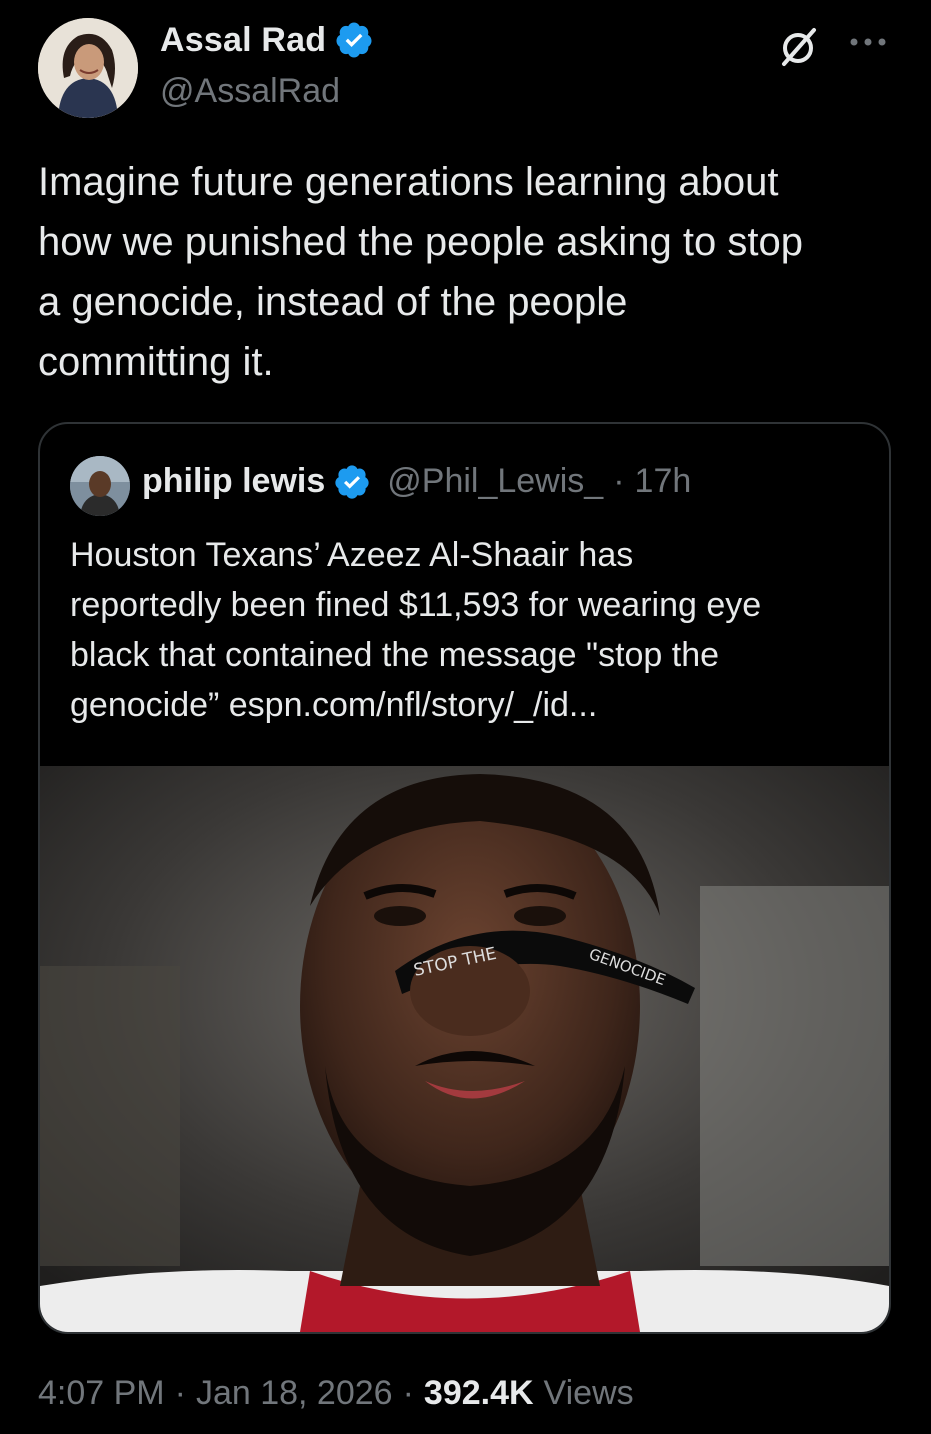 This screenshot has height=1434, width=931. I want to click on views-label: Views, so click(588, 1393).